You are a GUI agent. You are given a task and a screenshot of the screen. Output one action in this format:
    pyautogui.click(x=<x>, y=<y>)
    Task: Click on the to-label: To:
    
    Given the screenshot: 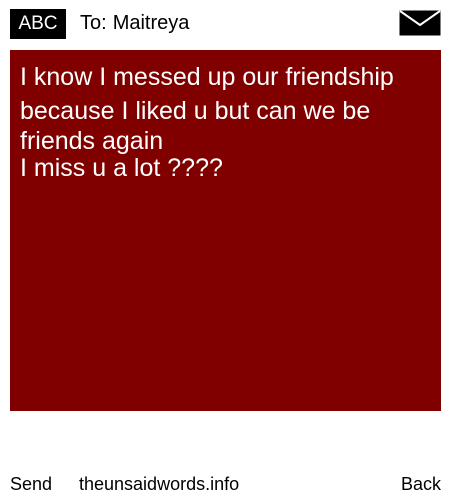 What is the action you would take?
    pyautogui.click(x=93, y=23)
    